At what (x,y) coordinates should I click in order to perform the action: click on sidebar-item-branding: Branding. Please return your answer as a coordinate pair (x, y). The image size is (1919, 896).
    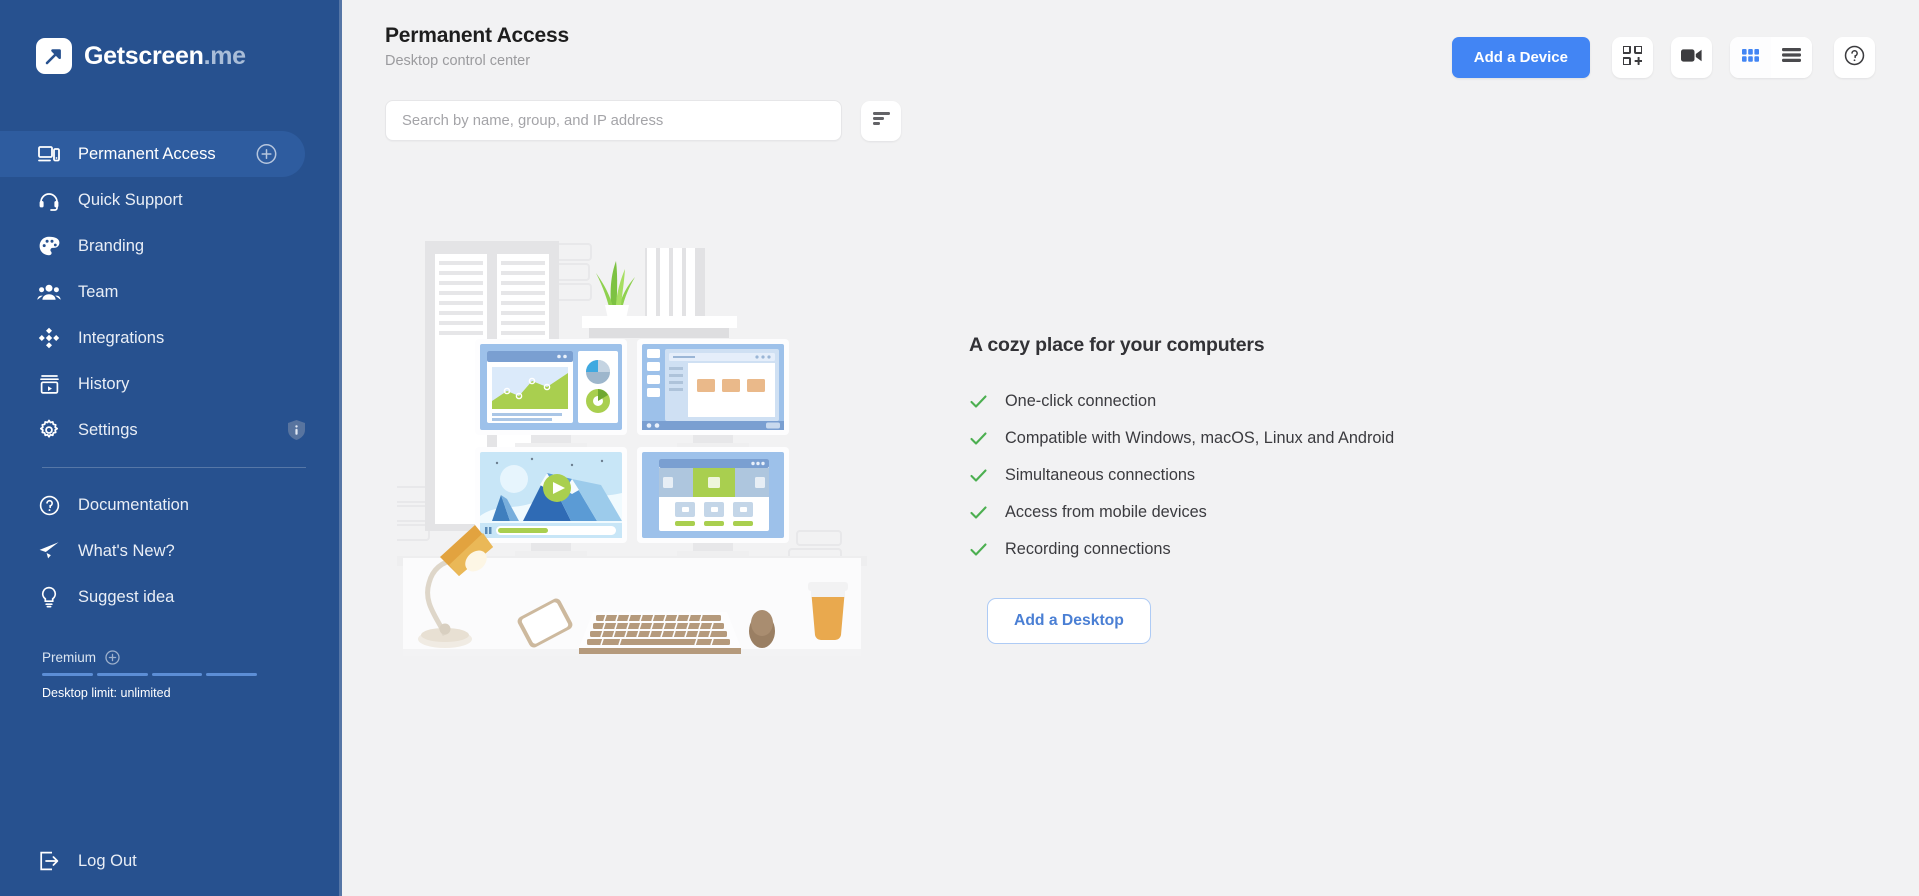
    Looking at the image, I should click on (171, 246).